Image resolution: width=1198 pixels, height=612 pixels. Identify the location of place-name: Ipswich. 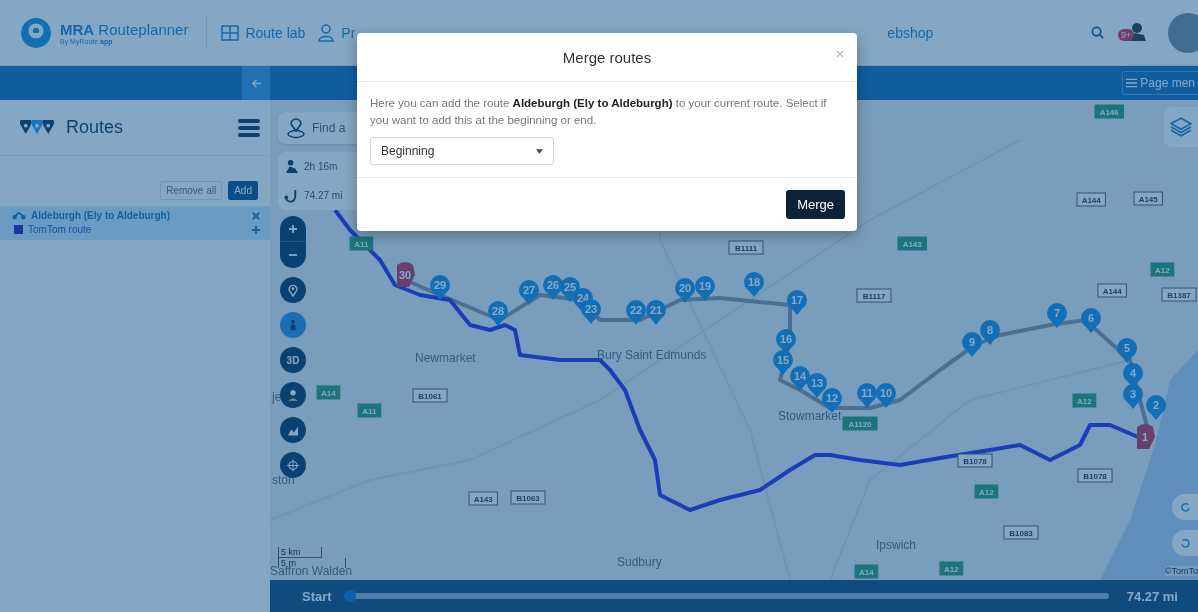
(896, 545).